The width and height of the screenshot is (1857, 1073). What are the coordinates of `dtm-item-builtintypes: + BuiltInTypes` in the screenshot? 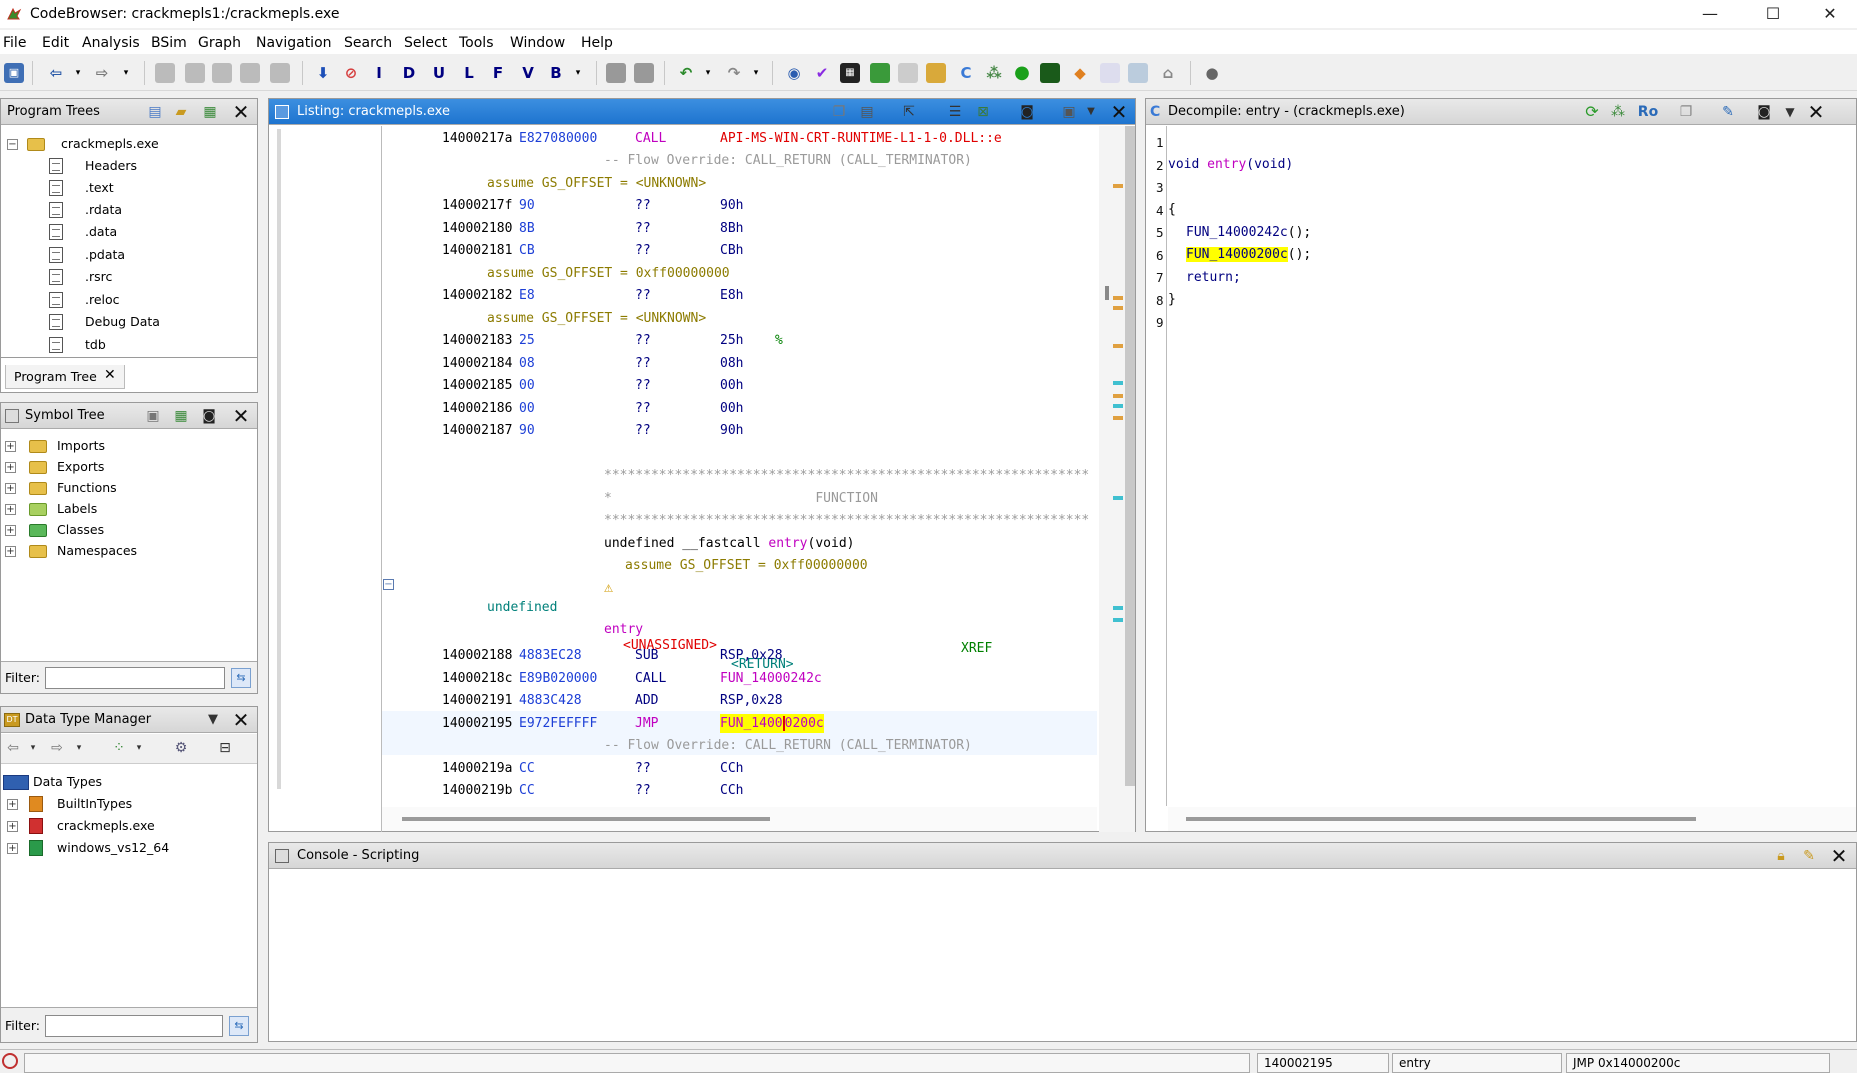 It's located at (125, 804).